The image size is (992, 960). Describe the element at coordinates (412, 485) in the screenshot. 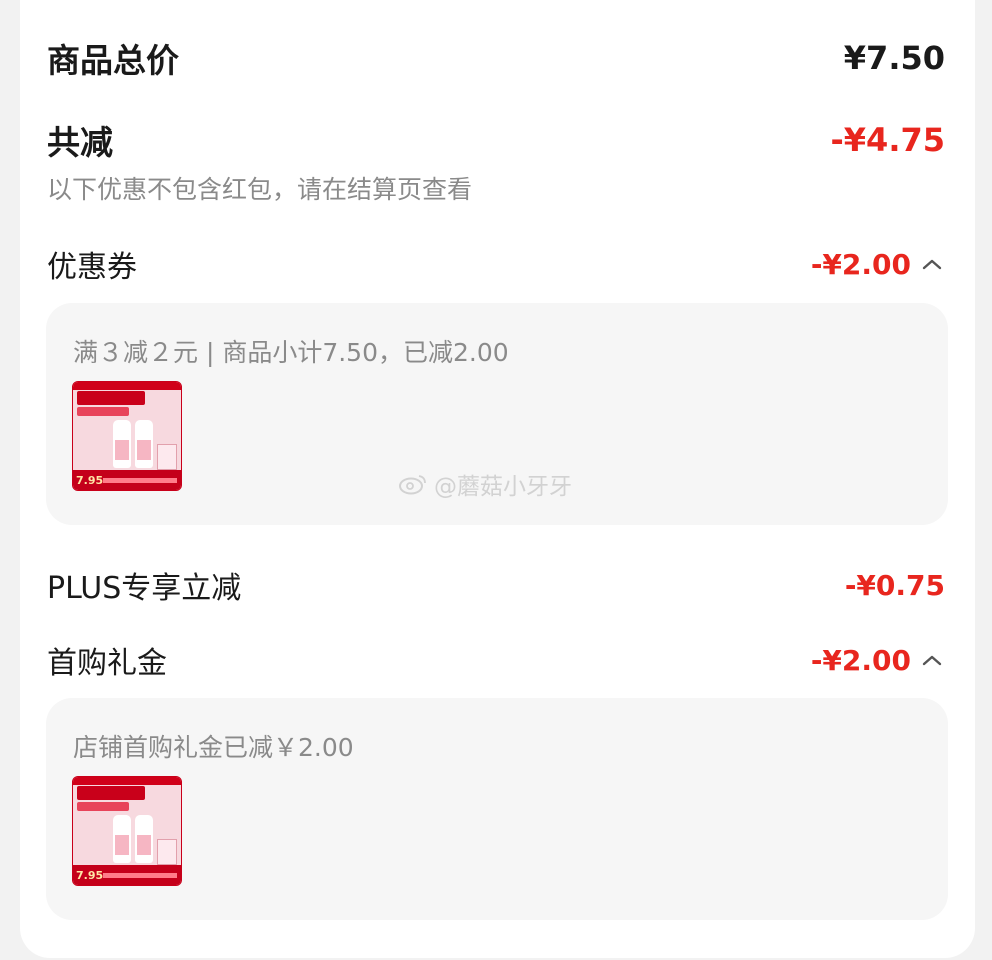

I see `weibo-icon` at that location.